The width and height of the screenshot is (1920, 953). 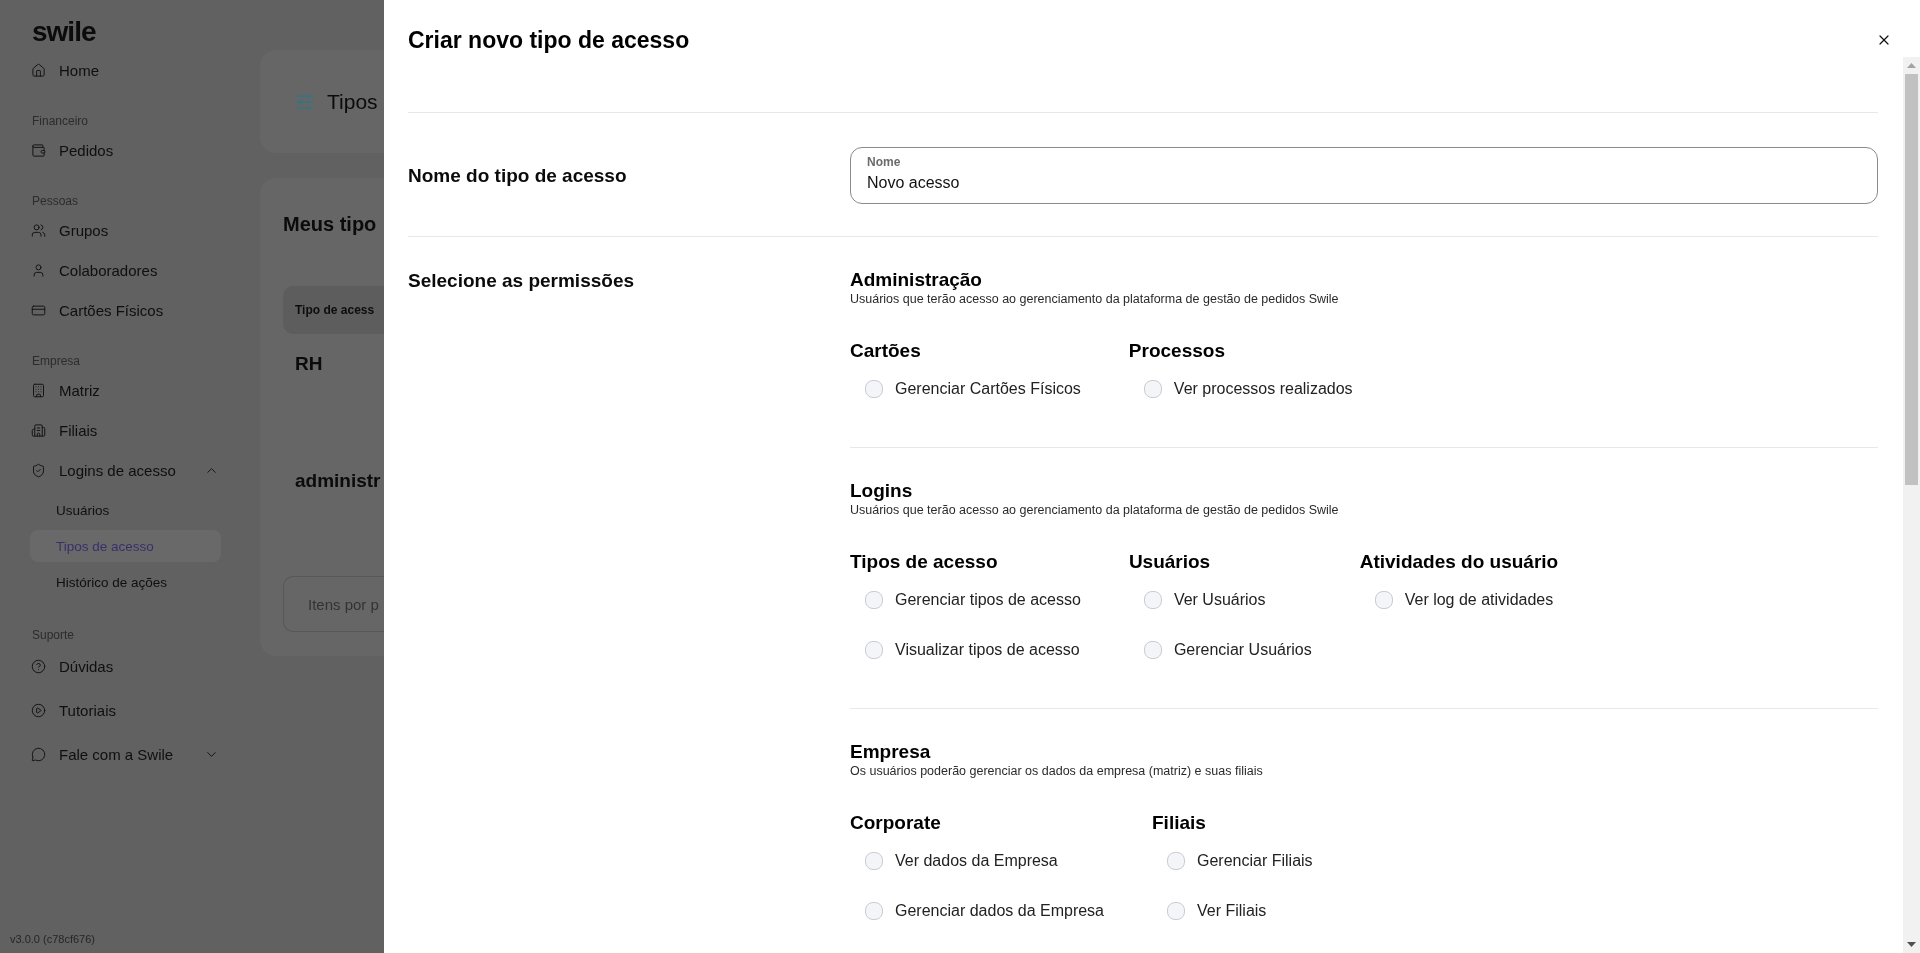 What do you see at coordinates (1911, 65) in the screenshot?
I see `scroll-up-icon` at bounding box center [1911, 65].